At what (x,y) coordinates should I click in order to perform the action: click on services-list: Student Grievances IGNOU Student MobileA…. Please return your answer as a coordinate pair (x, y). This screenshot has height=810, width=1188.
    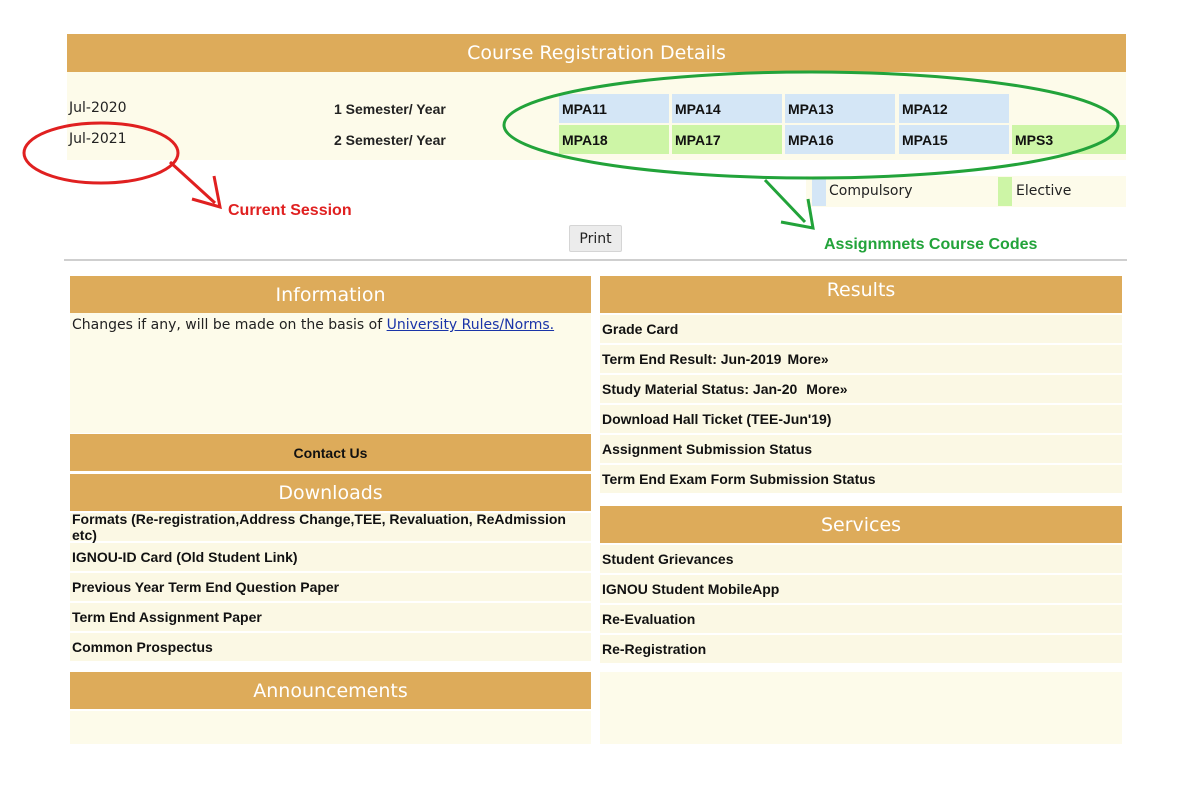
    Looking at the image, I should click on (861, 605).